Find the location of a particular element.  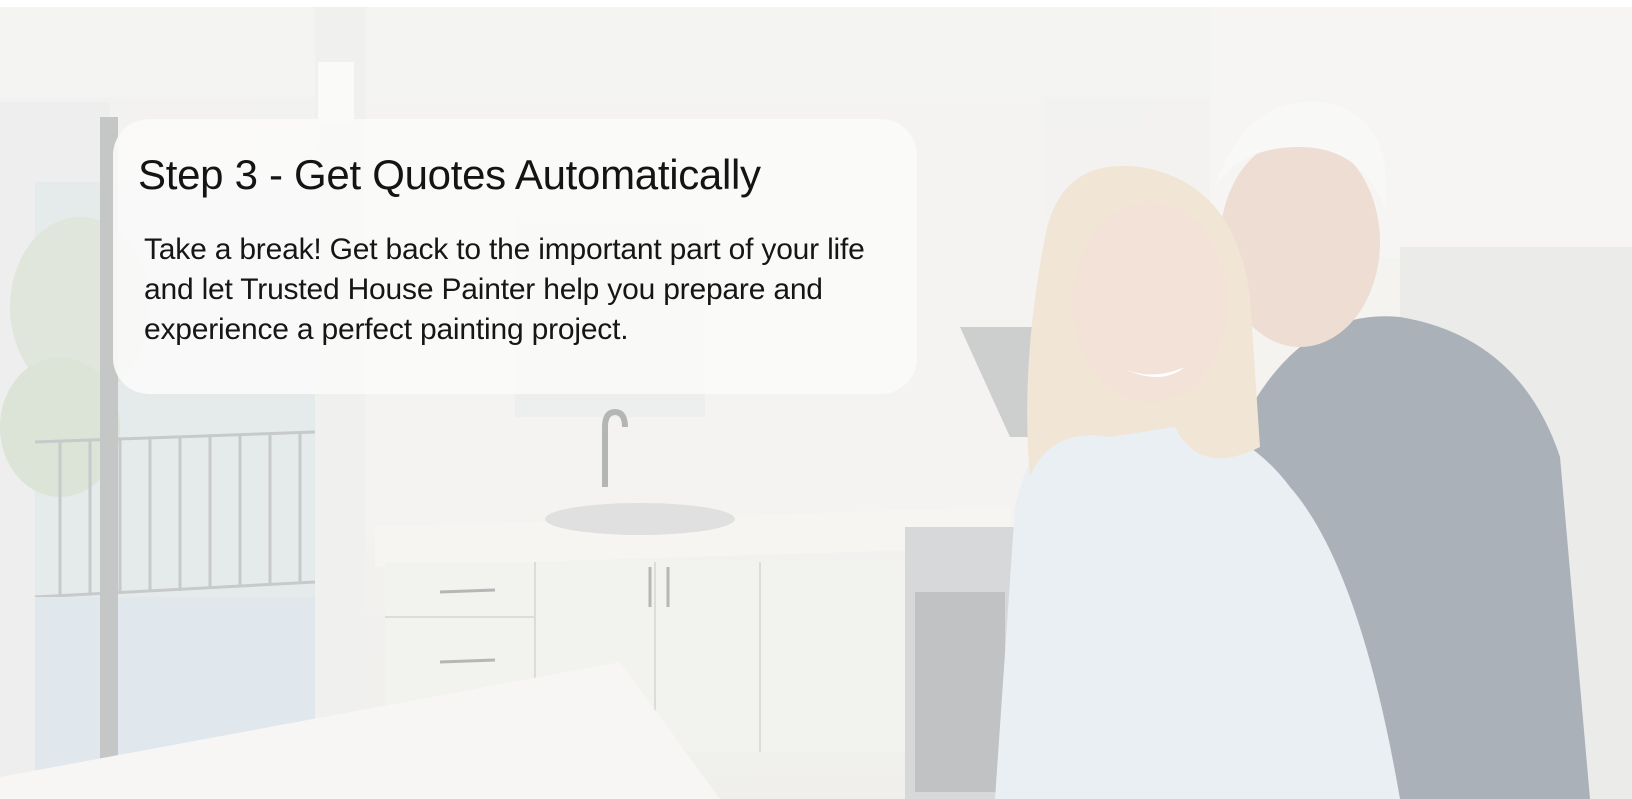

step-title: Step 3 - Get Quotes Automatically is located at coordinates (449, 174).